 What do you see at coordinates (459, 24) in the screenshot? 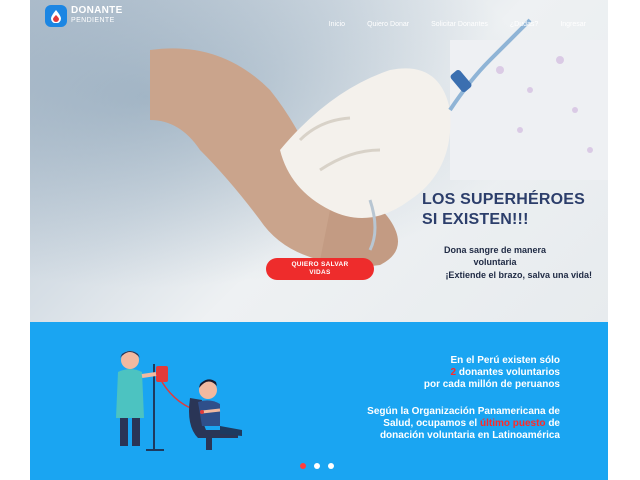
I see `nav-solicitar-donantes: Solicitar Donantes` at bounding box center [459, 24].